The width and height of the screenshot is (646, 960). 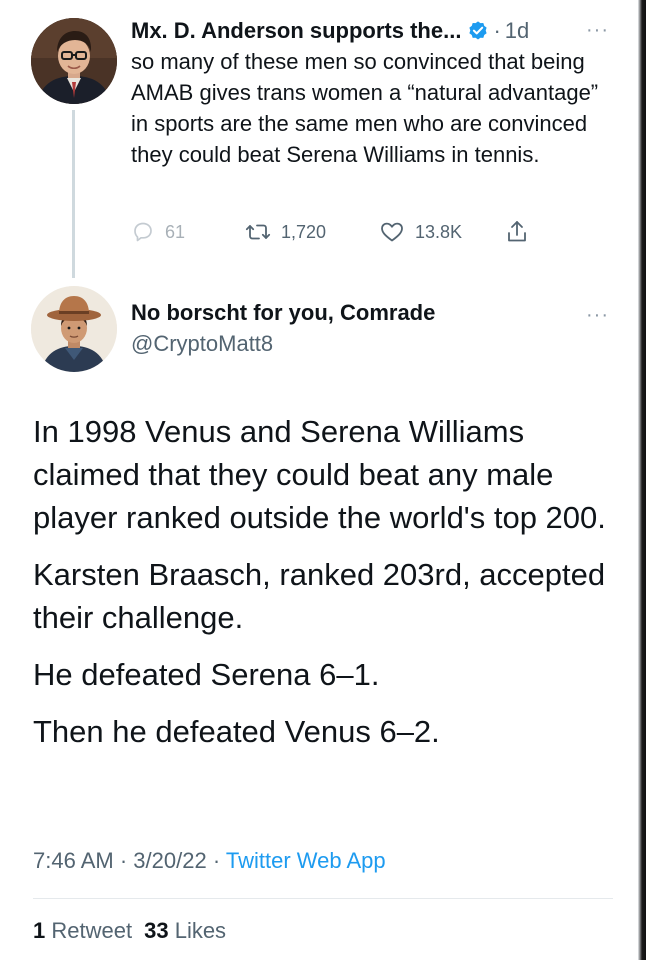 What do you see at coordinates (202, 344) in the screenshot?
I see `main-handle: @CryptoMatt8` at bounding box center [202, 344].